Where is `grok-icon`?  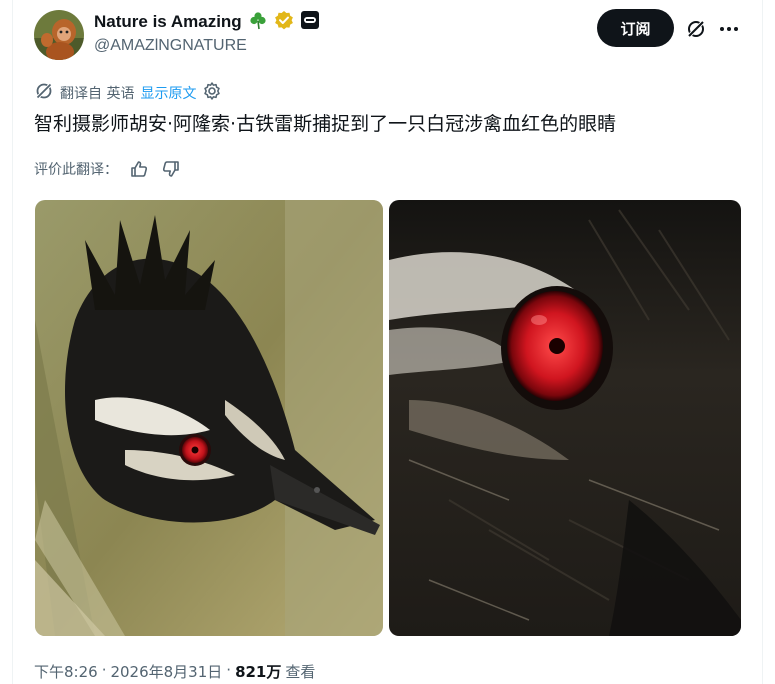
grok-icon is located at coordinates (696, 29).